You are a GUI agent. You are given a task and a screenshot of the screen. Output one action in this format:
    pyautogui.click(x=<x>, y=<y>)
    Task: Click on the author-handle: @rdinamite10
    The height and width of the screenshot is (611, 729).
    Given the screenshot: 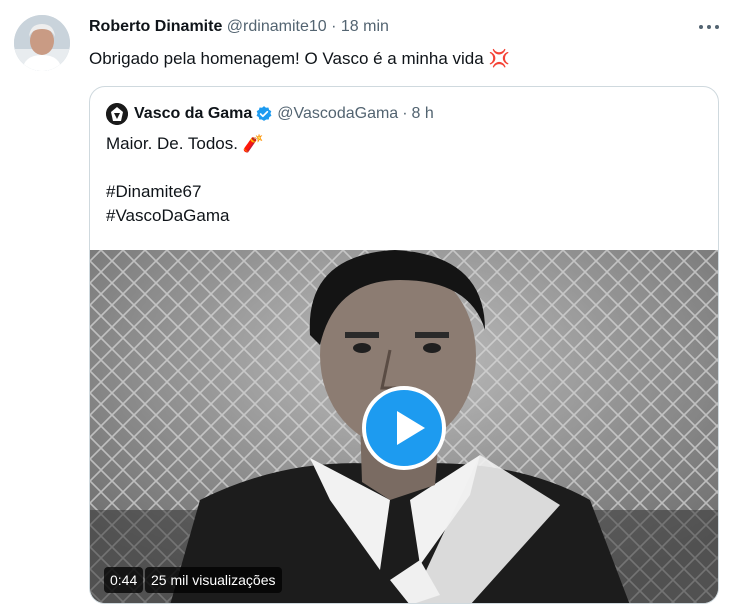 What is the action you would take?
    pyautogui.click(x=277, y=26)
    